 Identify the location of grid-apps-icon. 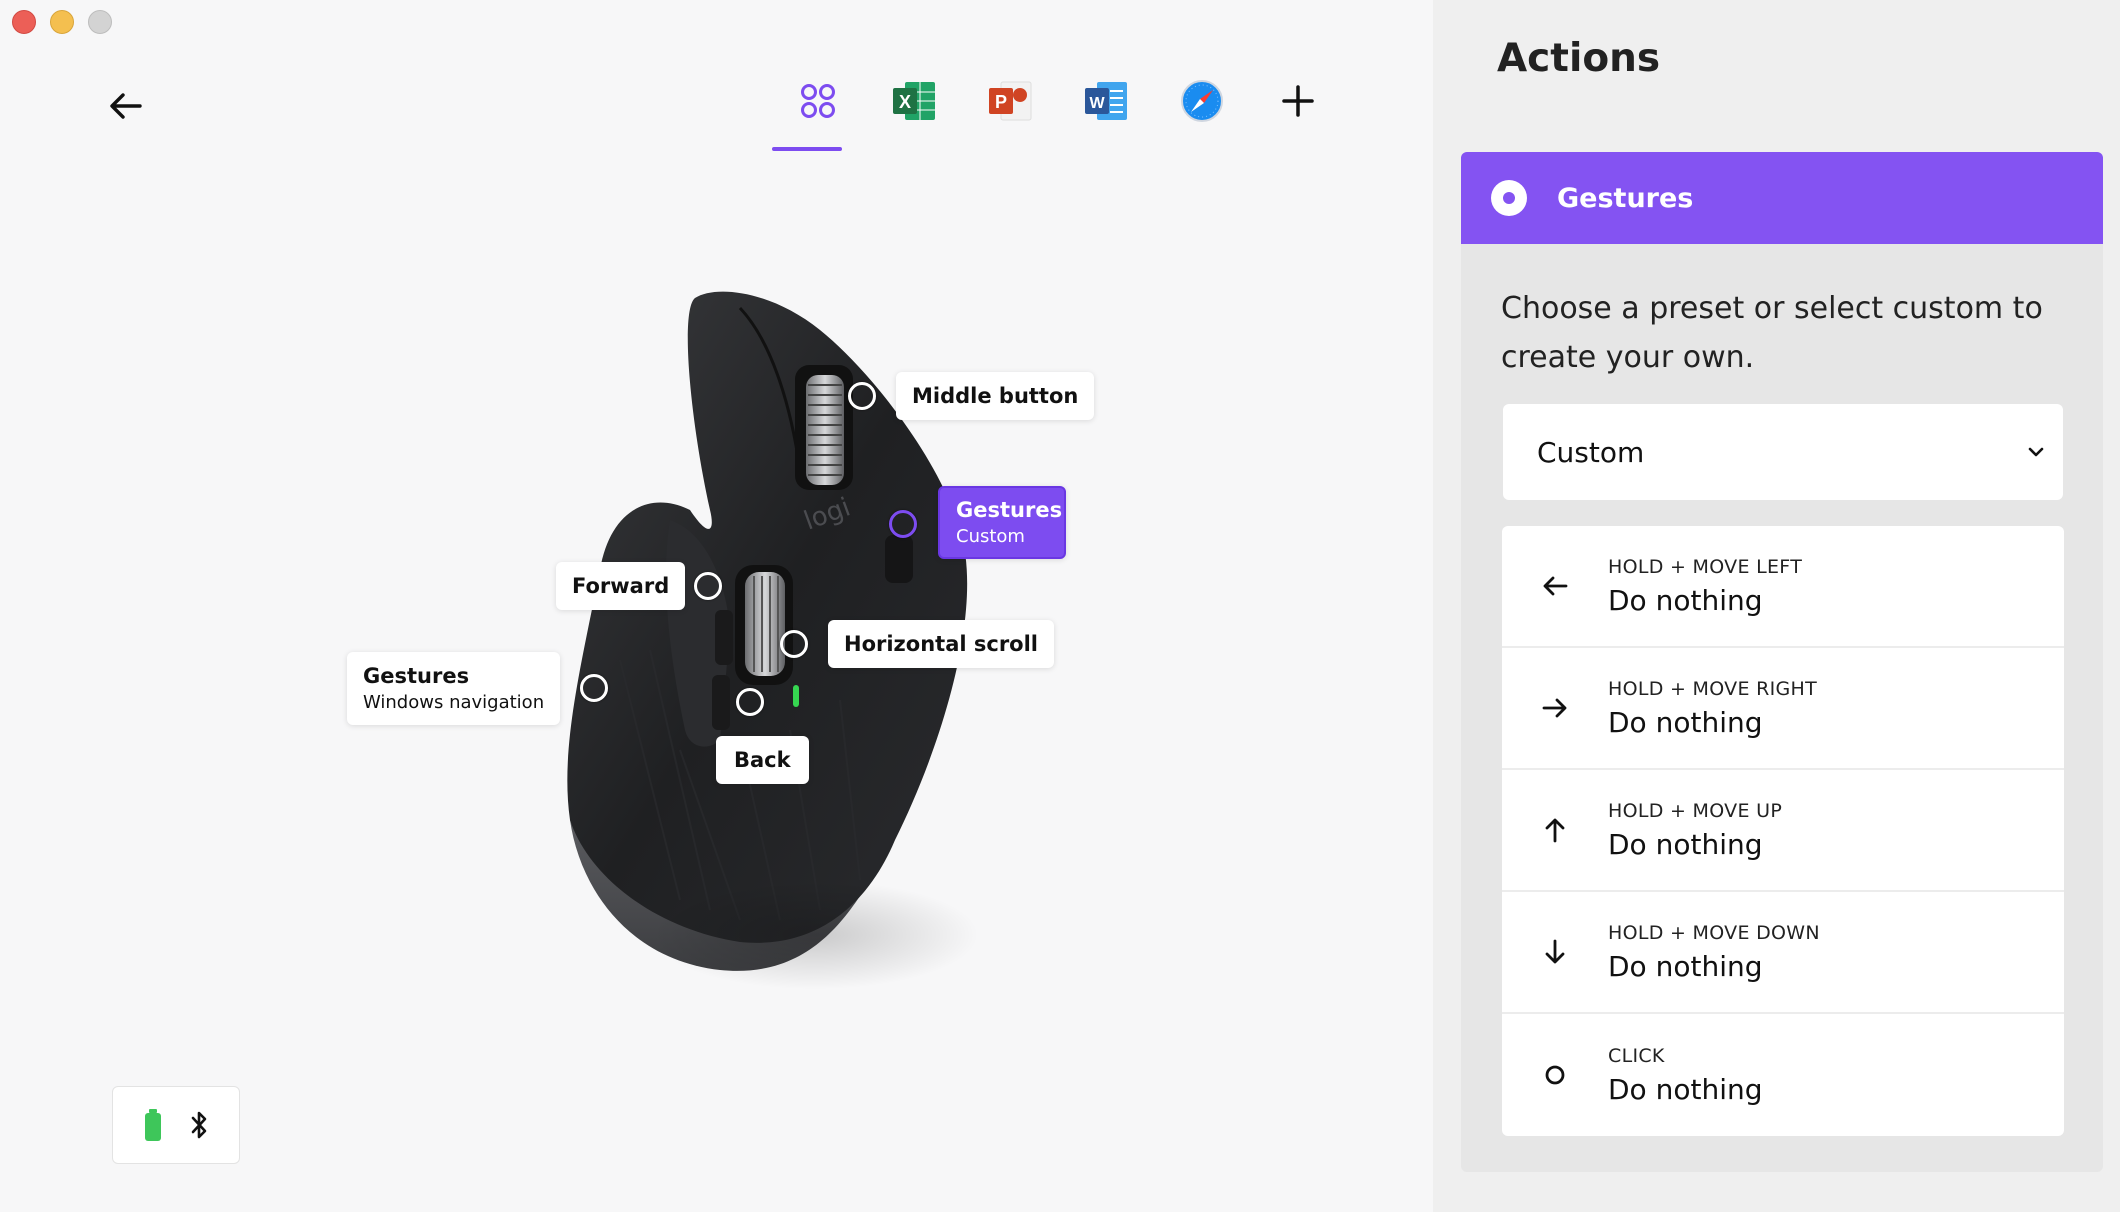
(818, 101).